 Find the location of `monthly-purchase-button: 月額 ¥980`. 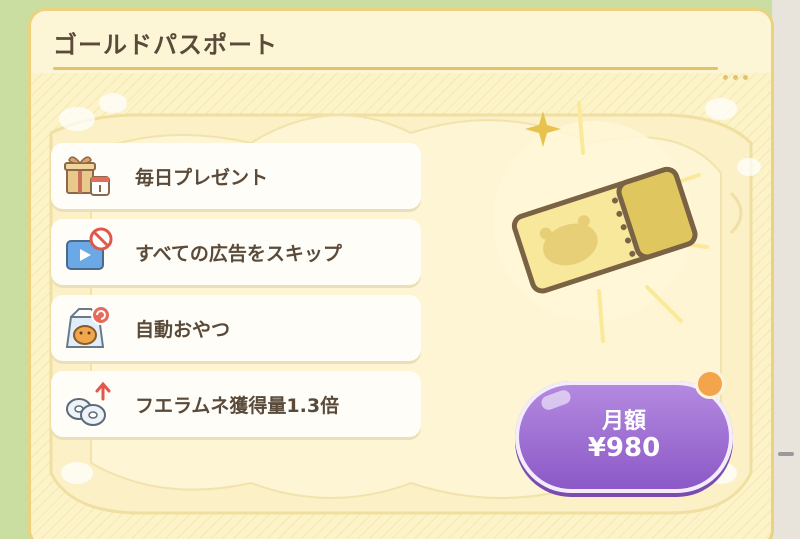

monthly-purchase-button: 月額 ¥980 is located at coordinates (624, 437).